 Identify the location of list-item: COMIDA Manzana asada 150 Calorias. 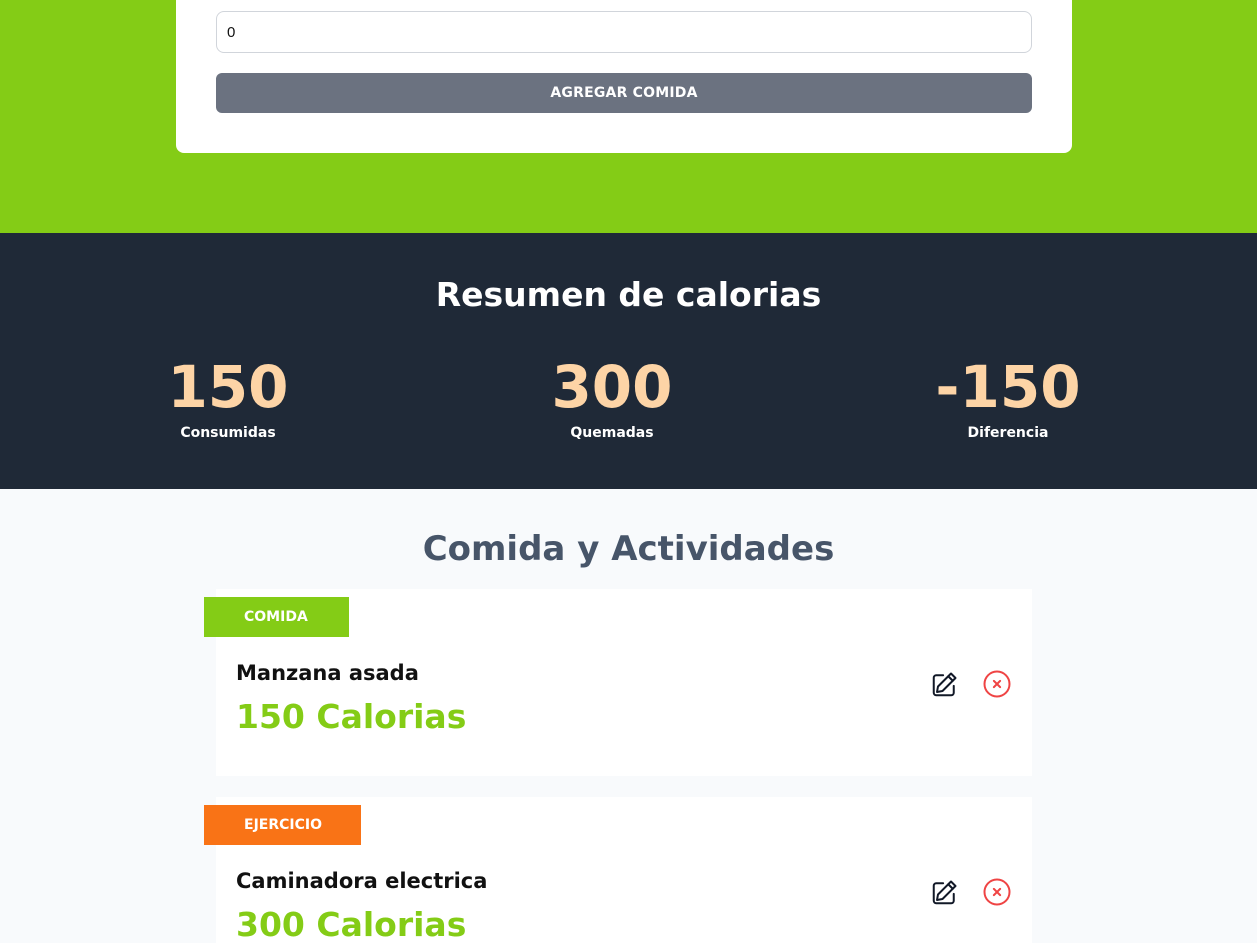
(618, 682).